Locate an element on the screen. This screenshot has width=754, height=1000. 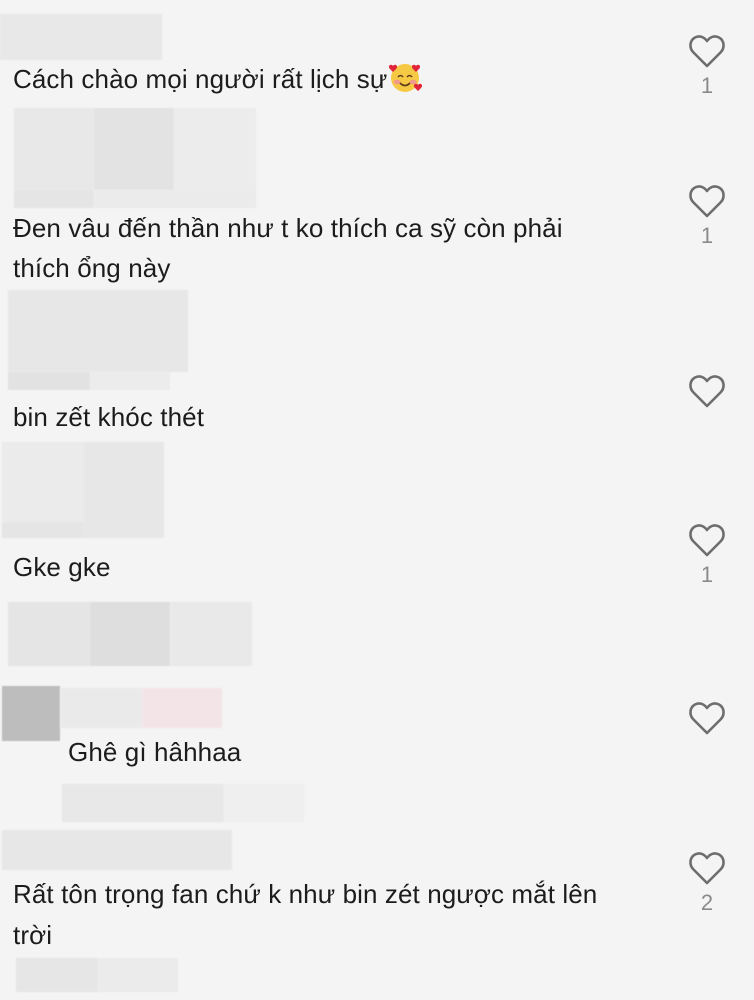
comment-text: trời is located at coordinates (32, 935).